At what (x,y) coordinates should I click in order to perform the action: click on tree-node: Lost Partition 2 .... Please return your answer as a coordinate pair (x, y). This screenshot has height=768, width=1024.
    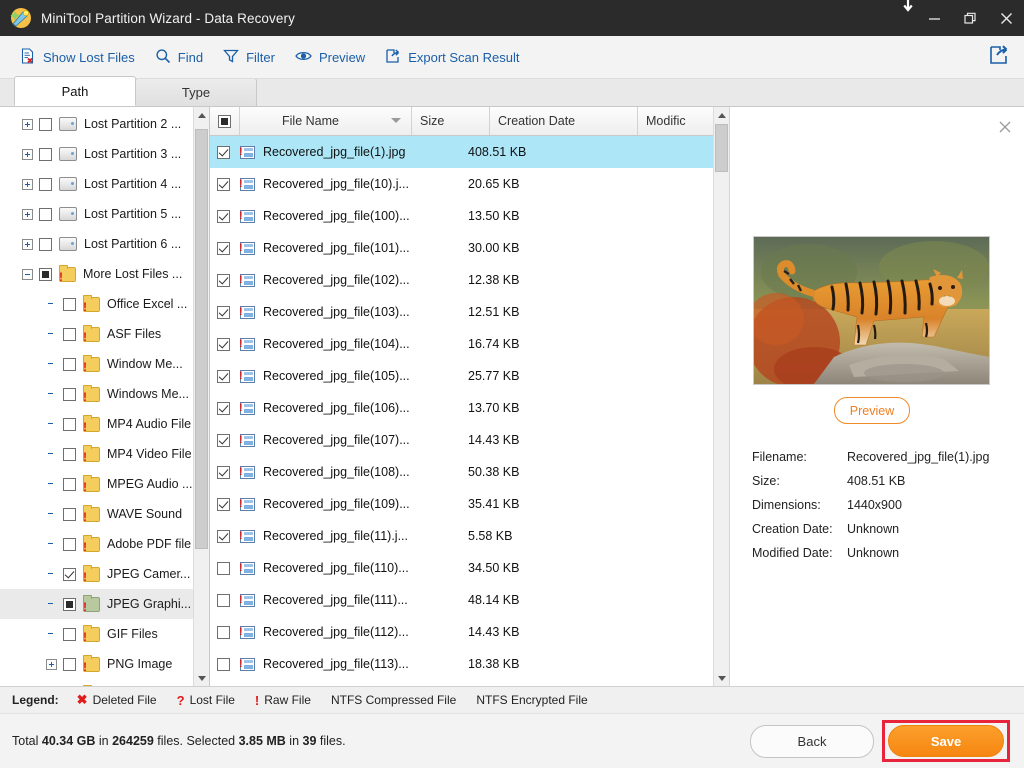
    Looking at the image, I should click on (96, 124).